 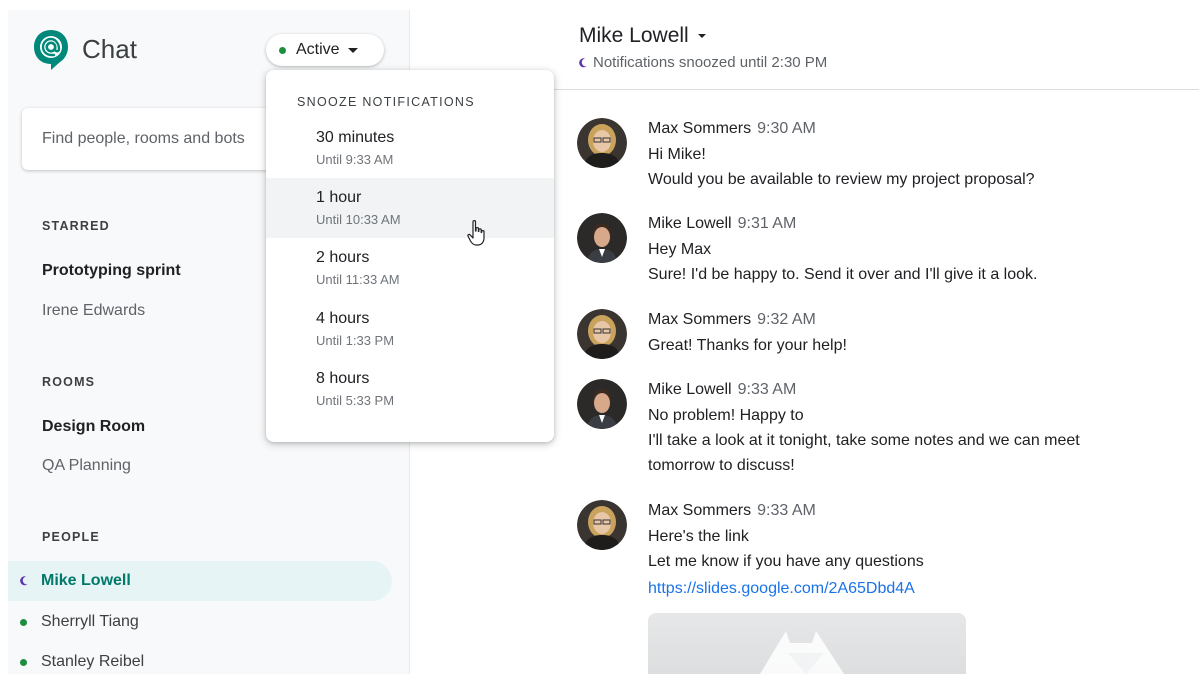 What do you see at coordinates (698, 536) in the screenshot?
I see `message-text: Here's the link` at bounding box center [698, 536].